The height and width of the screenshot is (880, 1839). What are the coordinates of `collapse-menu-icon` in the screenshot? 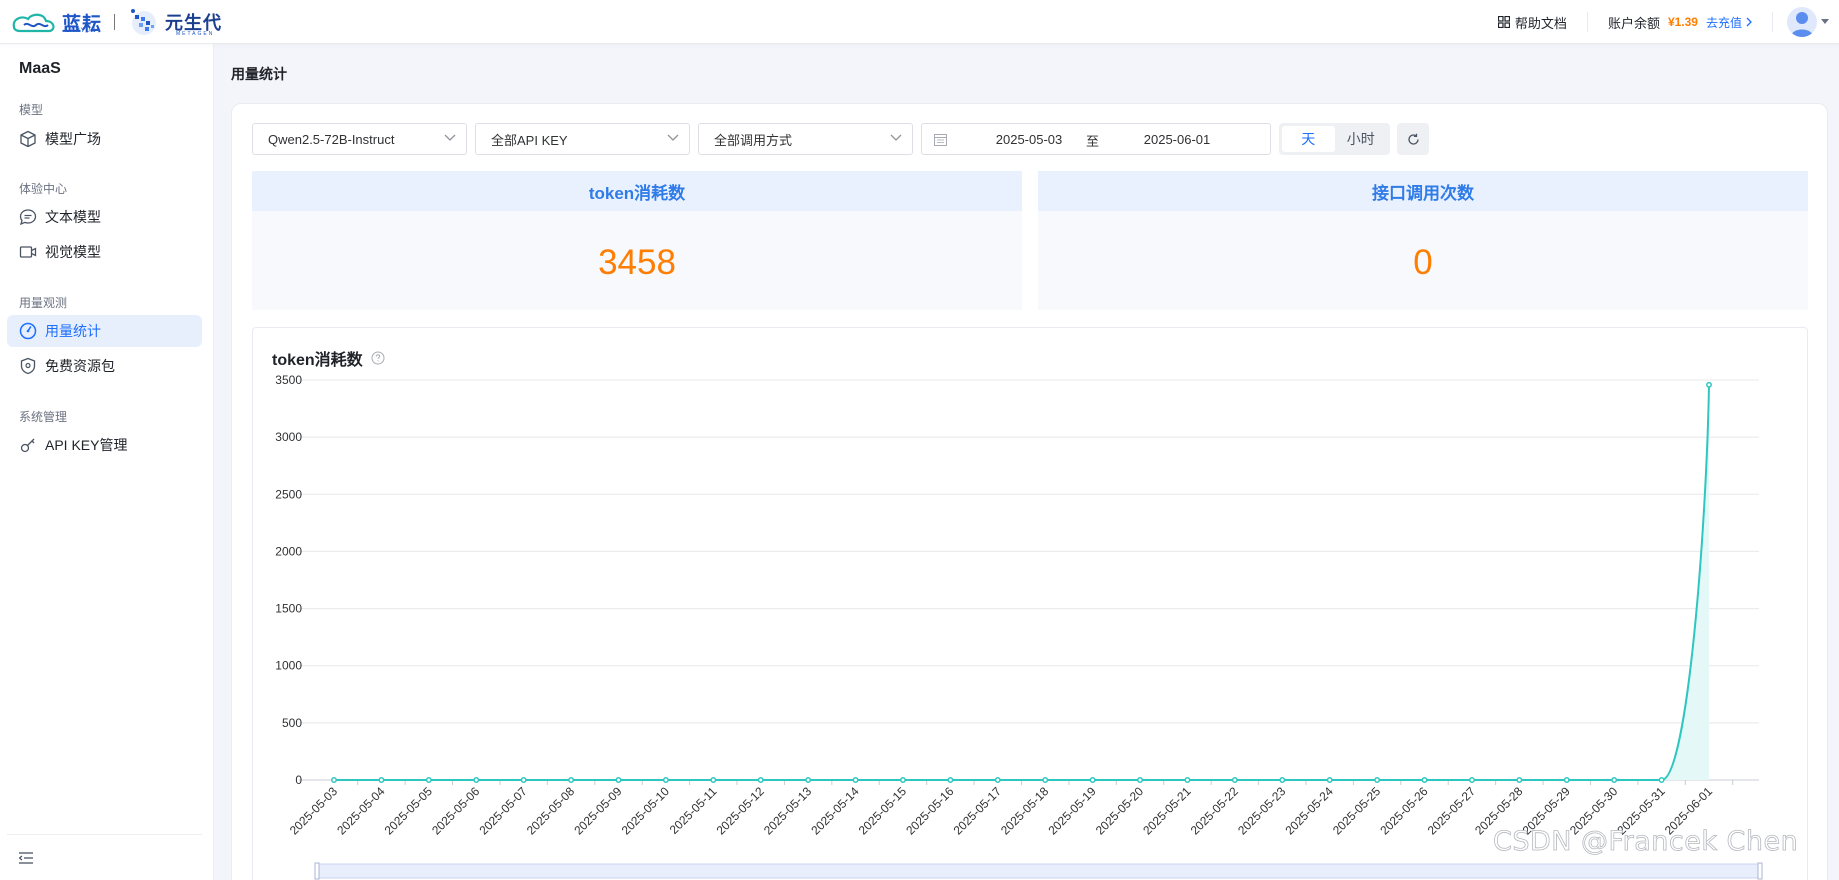 It's located at (26, 857).